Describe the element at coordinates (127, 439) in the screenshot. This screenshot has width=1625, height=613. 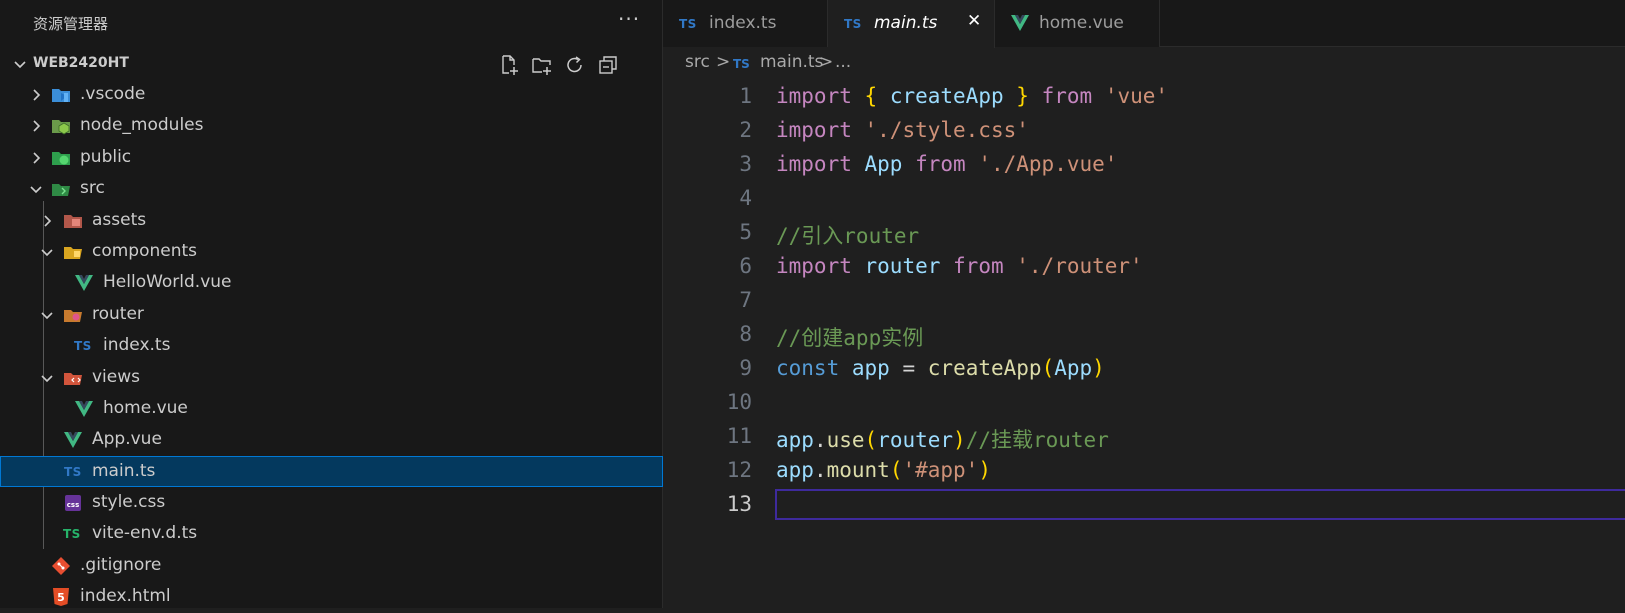
I see `tree-item-label: App.vue` at that location.